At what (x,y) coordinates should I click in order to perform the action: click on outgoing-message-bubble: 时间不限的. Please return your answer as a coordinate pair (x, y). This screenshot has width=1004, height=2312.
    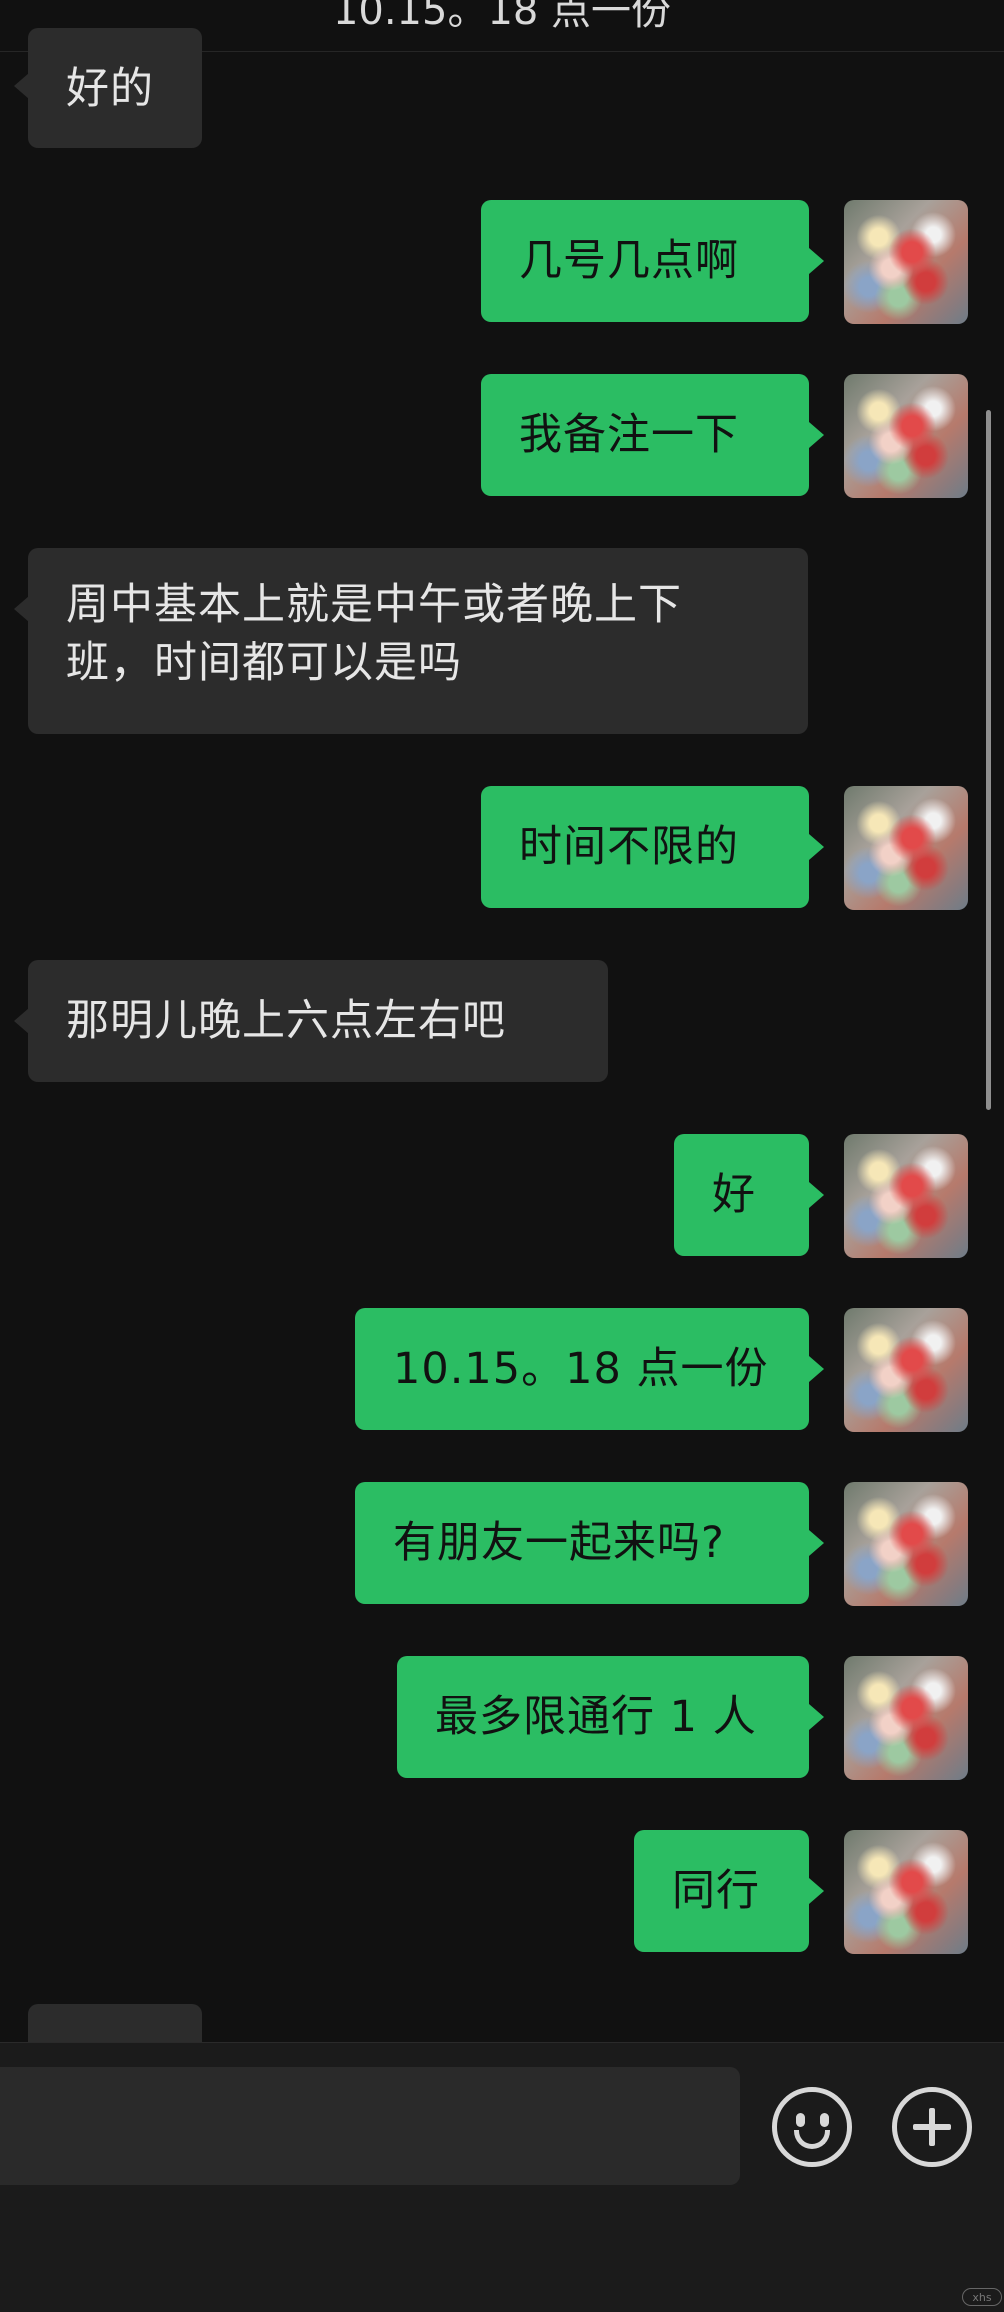
    Looking at the image, I should click on (645, 847).